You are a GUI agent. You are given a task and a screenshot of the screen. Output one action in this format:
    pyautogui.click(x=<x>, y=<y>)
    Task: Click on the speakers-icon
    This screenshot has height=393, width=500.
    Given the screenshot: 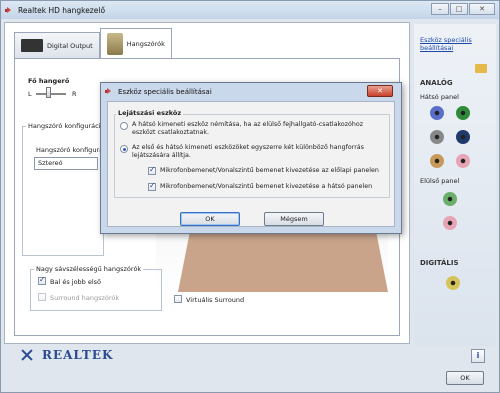 What is the action you would take?
    pyautogui.click(x=114, y=43)
    